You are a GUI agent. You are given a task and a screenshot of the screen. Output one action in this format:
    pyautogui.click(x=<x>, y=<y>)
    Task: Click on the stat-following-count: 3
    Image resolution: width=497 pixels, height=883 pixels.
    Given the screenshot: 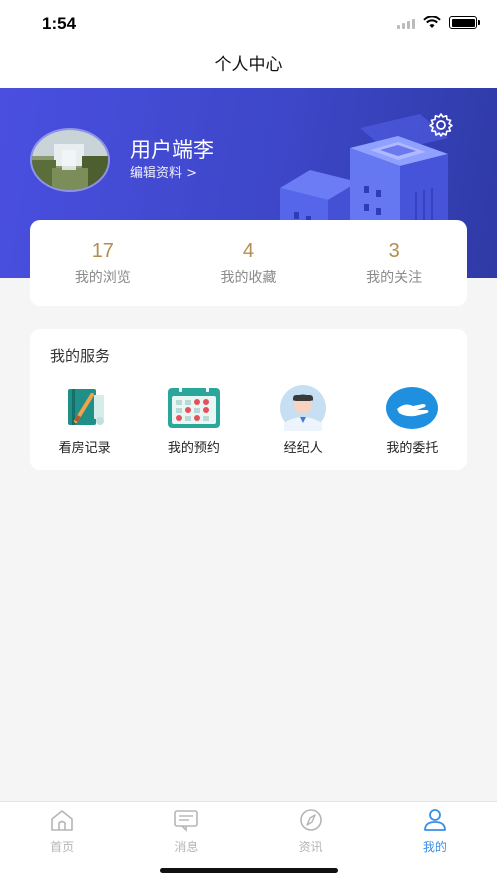 What is the action you would take?
    pyautogui.click(x=394, y=250)
    